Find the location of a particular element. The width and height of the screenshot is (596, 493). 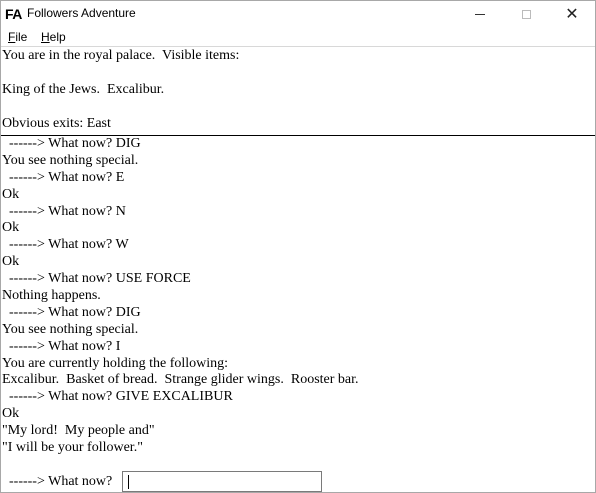

log-line: ------> What now? USE FORCE is located at coordinates (96, 279).